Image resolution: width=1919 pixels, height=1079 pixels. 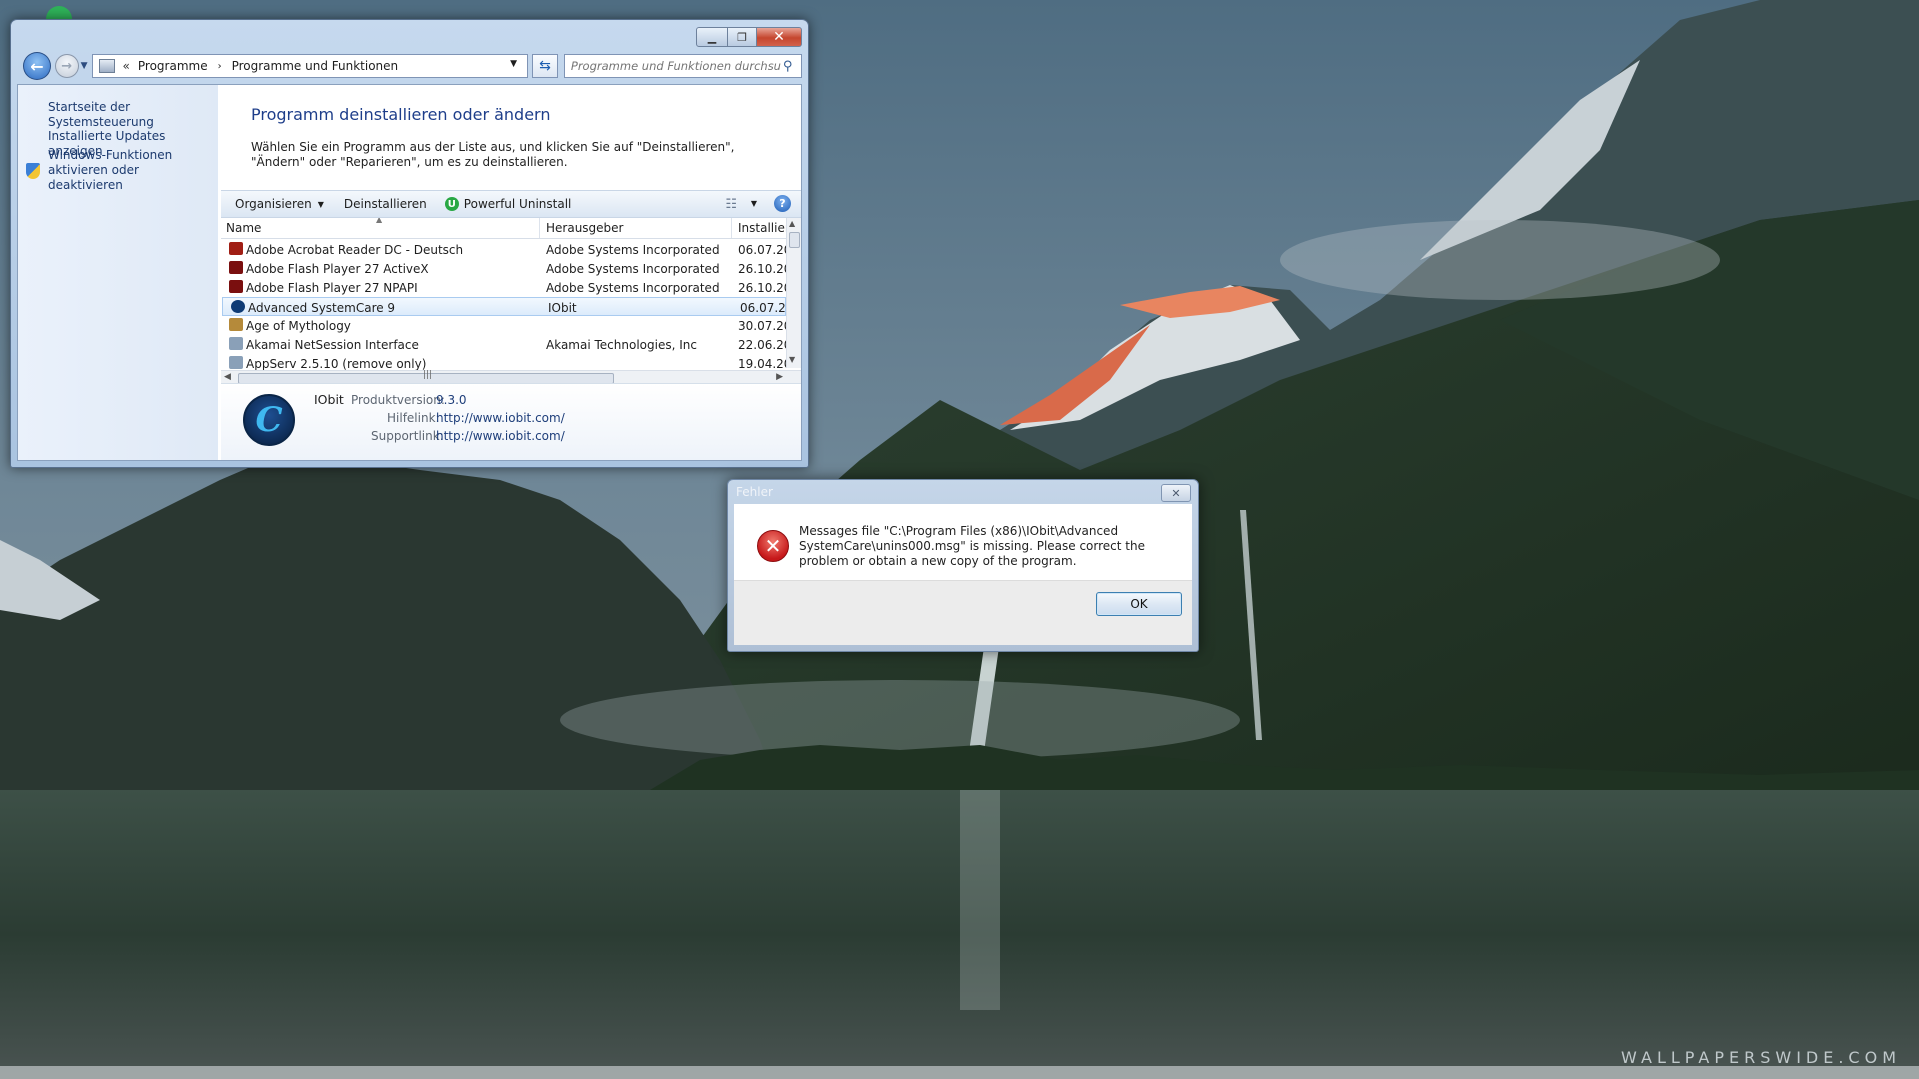 I want to click on powerful-uninstall-icon: U, so click(x=451, y=204).